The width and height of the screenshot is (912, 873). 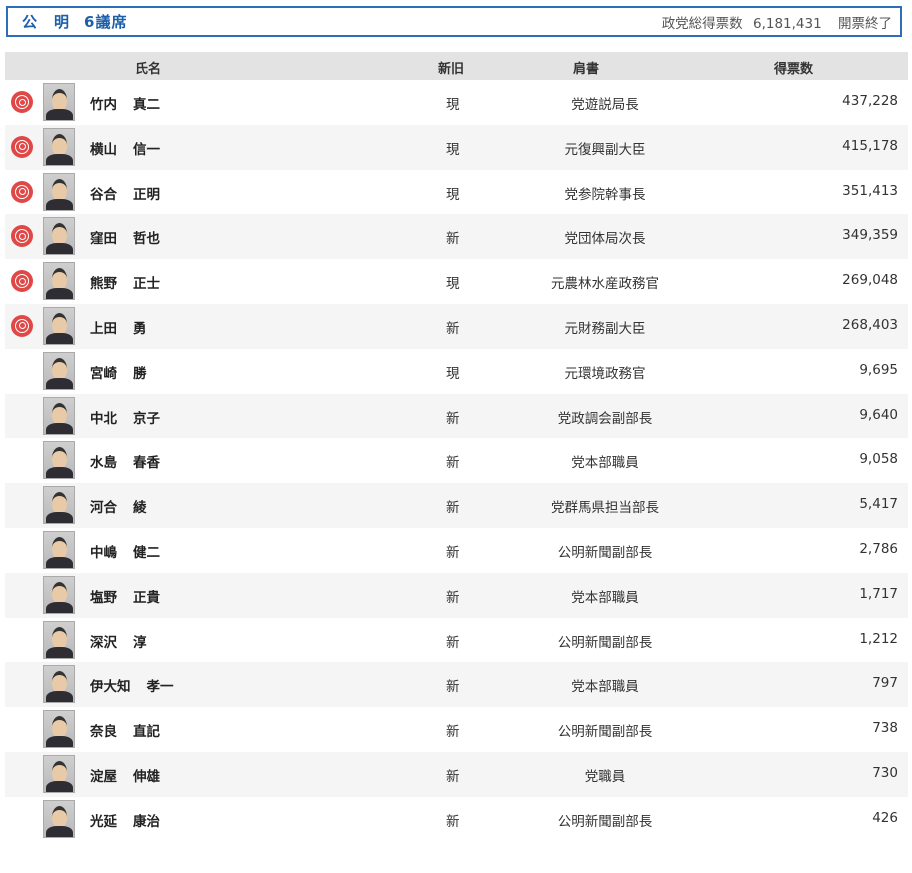 What do you see at coordinates (146, 239) in the screenshot?
I see `candidate-given-name: 哲也` at bounding box center [146, 239].